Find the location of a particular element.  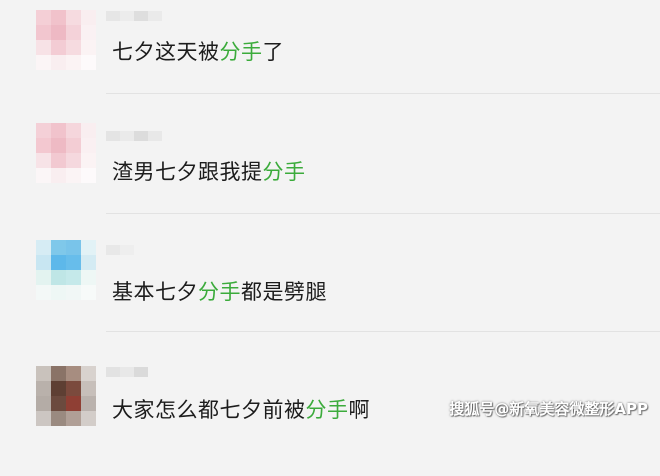

chat-message: 基本七夕分手都是劈腿 is located at coordinates (219, 291).